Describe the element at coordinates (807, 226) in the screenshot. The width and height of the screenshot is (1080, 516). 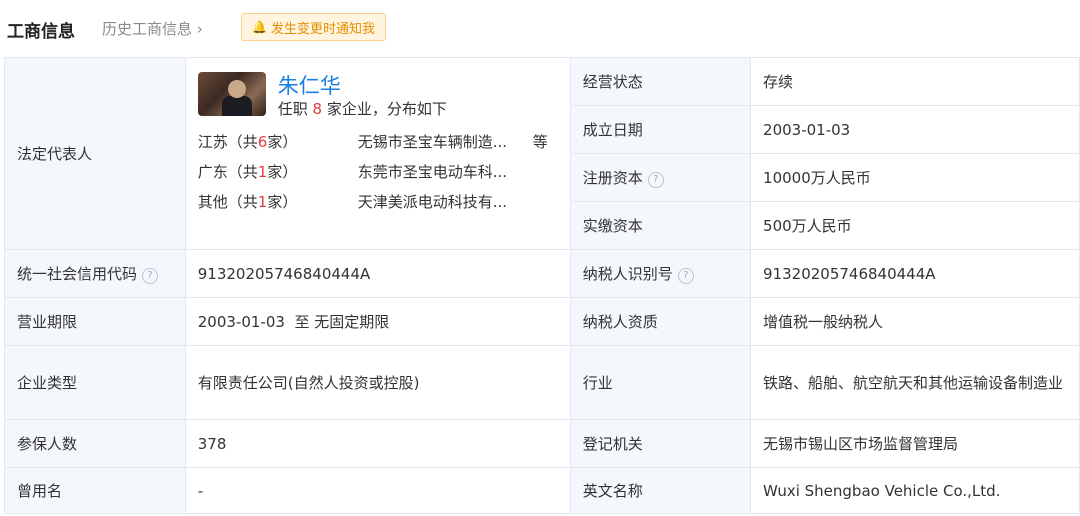
I see `paid-capital-value: 500万人民币` at that location.